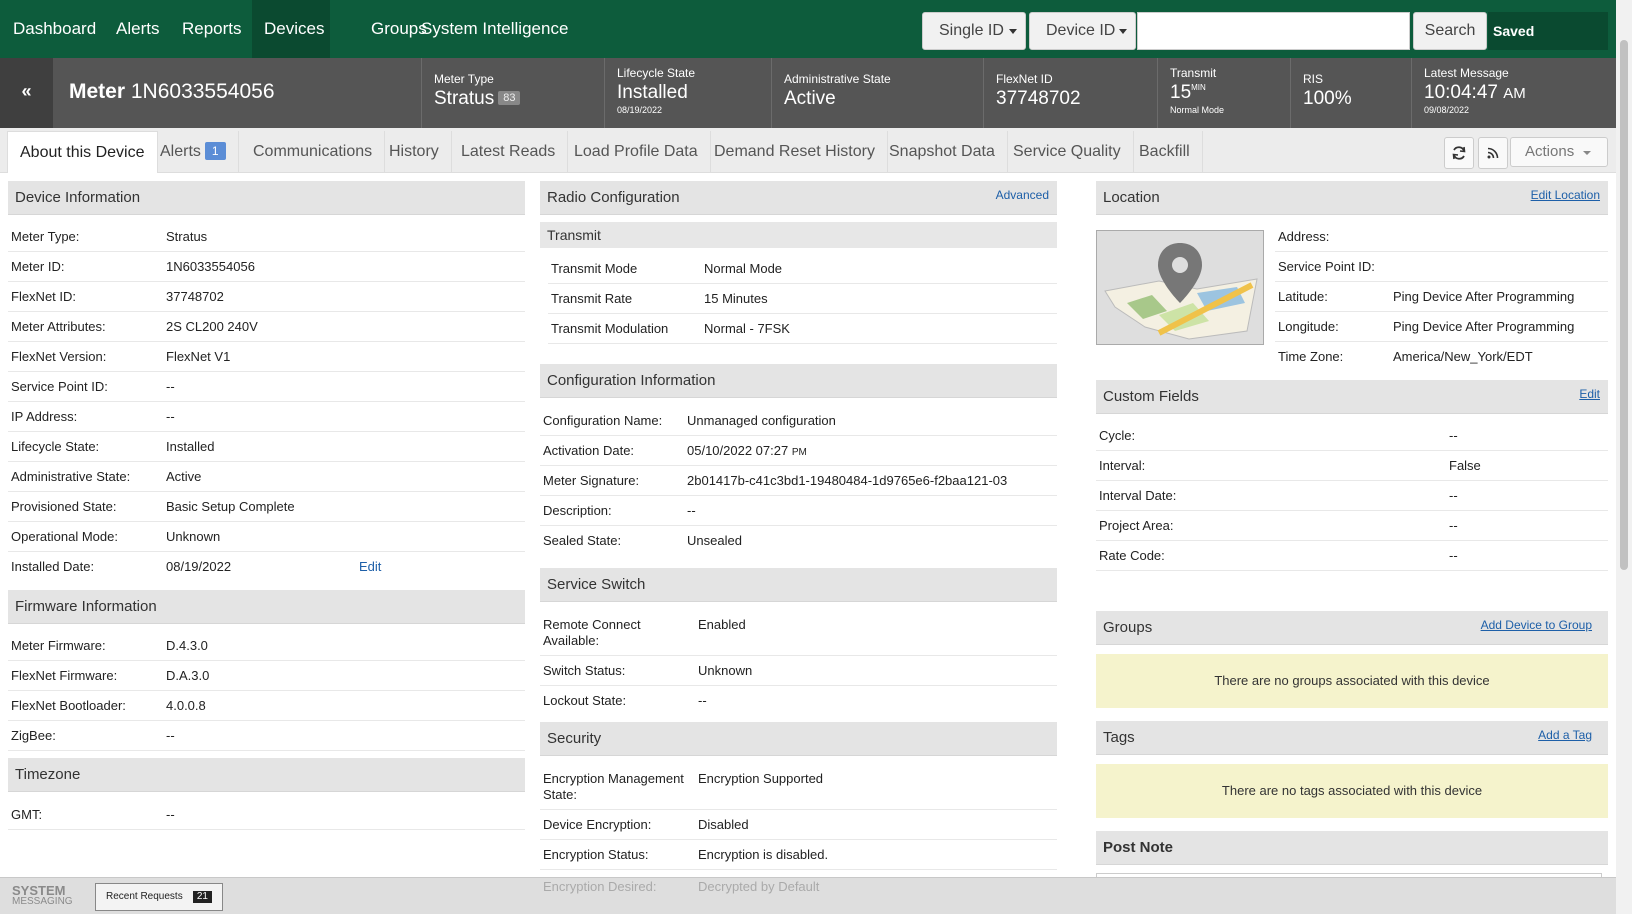 Image resolution: width=1632 pixels, height=914 pixels. What do you see at coordinates (64, 536) in the screenshot?
I see `row-key: Operational Mode:` at bounding box center [64, 536].